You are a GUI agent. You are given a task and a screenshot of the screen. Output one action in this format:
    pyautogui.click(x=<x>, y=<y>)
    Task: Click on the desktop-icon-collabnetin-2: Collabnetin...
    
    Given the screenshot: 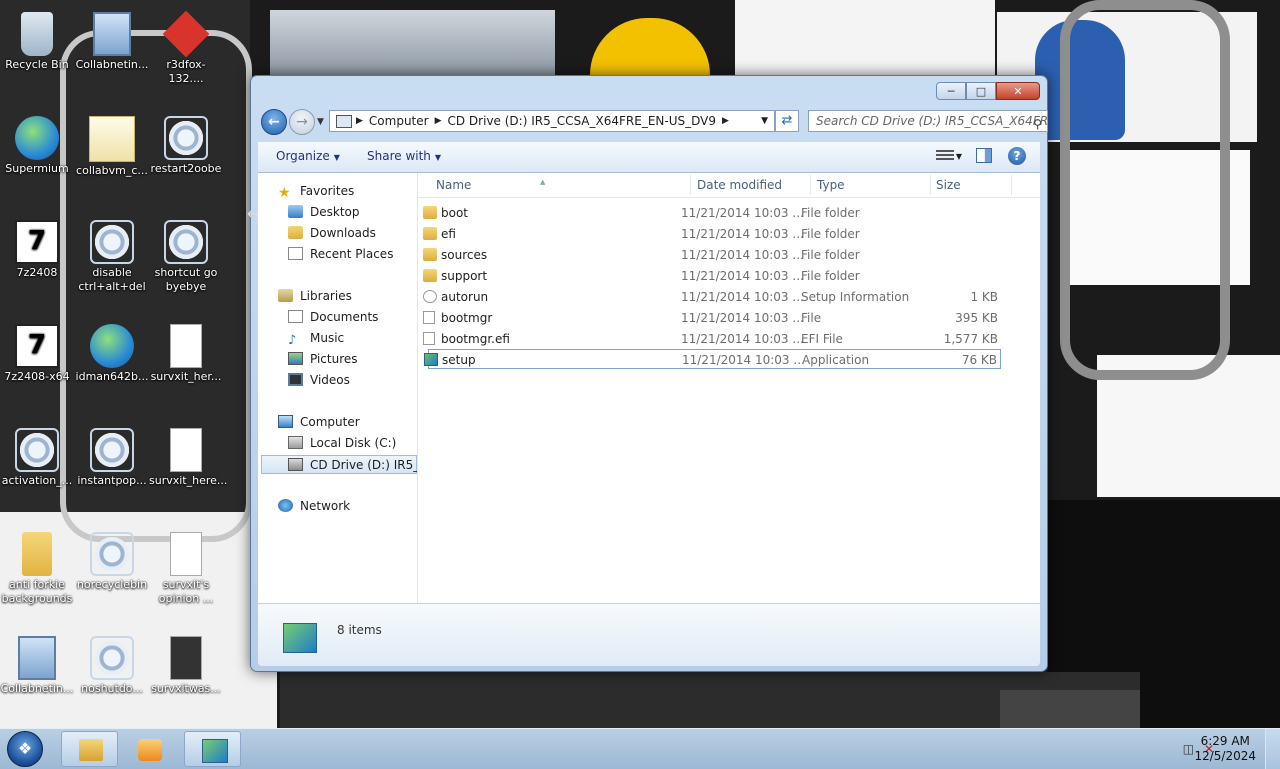 What is the action you would take?
    pyautogui.click(x=37, y=666)
    